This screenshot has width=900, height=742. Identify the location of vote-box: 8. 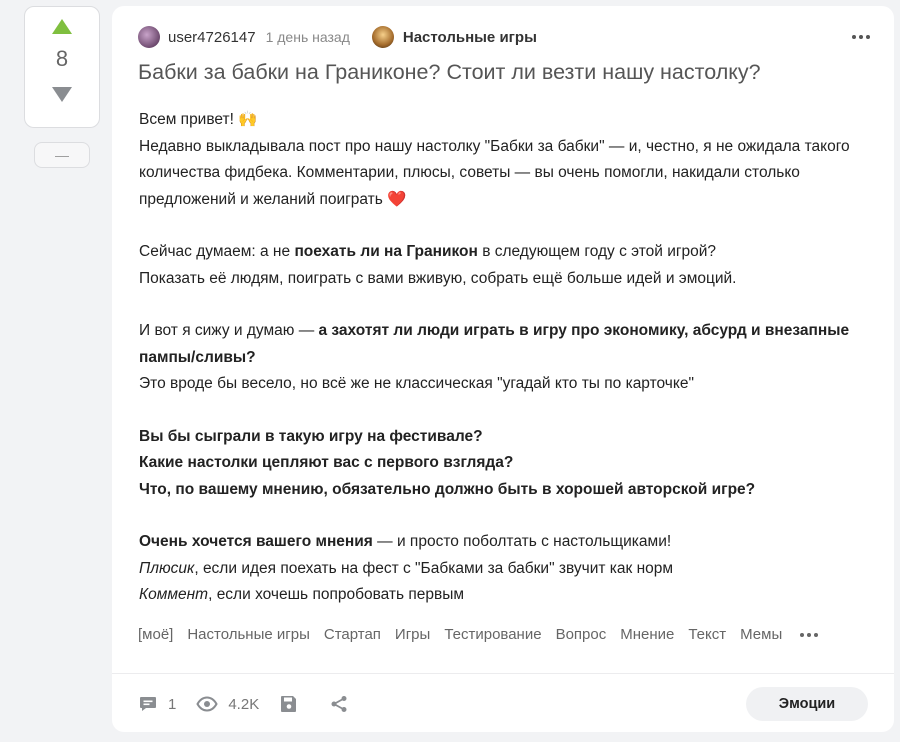
(62, 67).